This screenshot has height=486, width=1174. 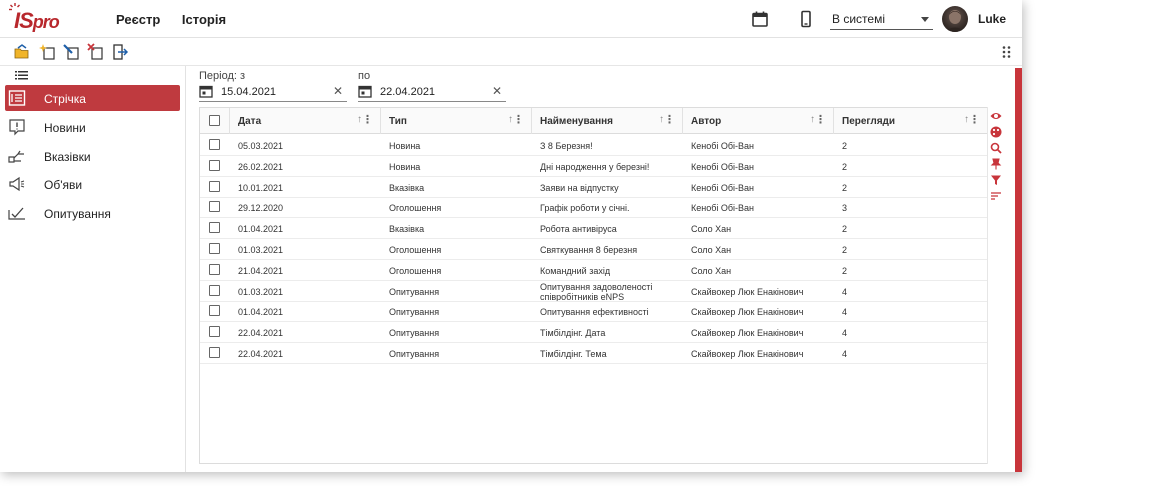 I want to click on header-select-cell, so click(x=215, y=121).